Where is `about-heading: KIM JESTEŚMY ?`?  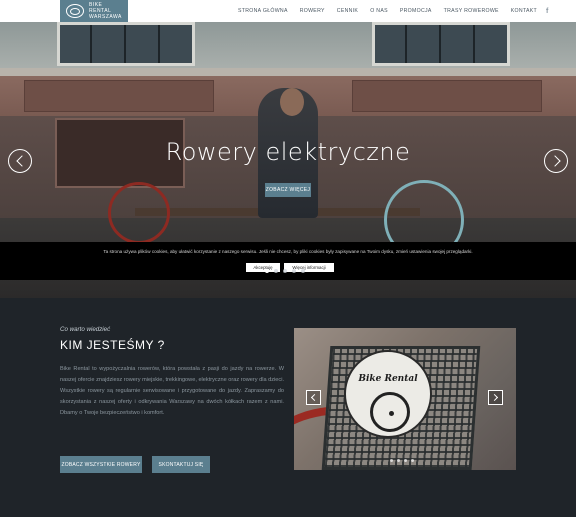 about-heading: KIM JESTEŚMY ? is located at coordinates (112, 345).